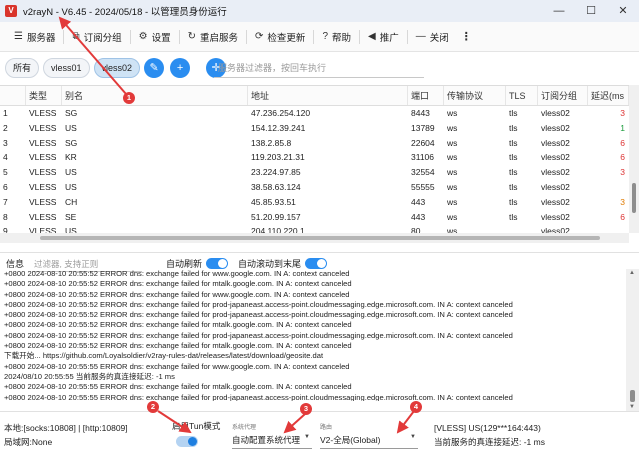 This screenshot has height=450, width=639. I want to click on close-app-button: — 关闭, so click(432, 37).